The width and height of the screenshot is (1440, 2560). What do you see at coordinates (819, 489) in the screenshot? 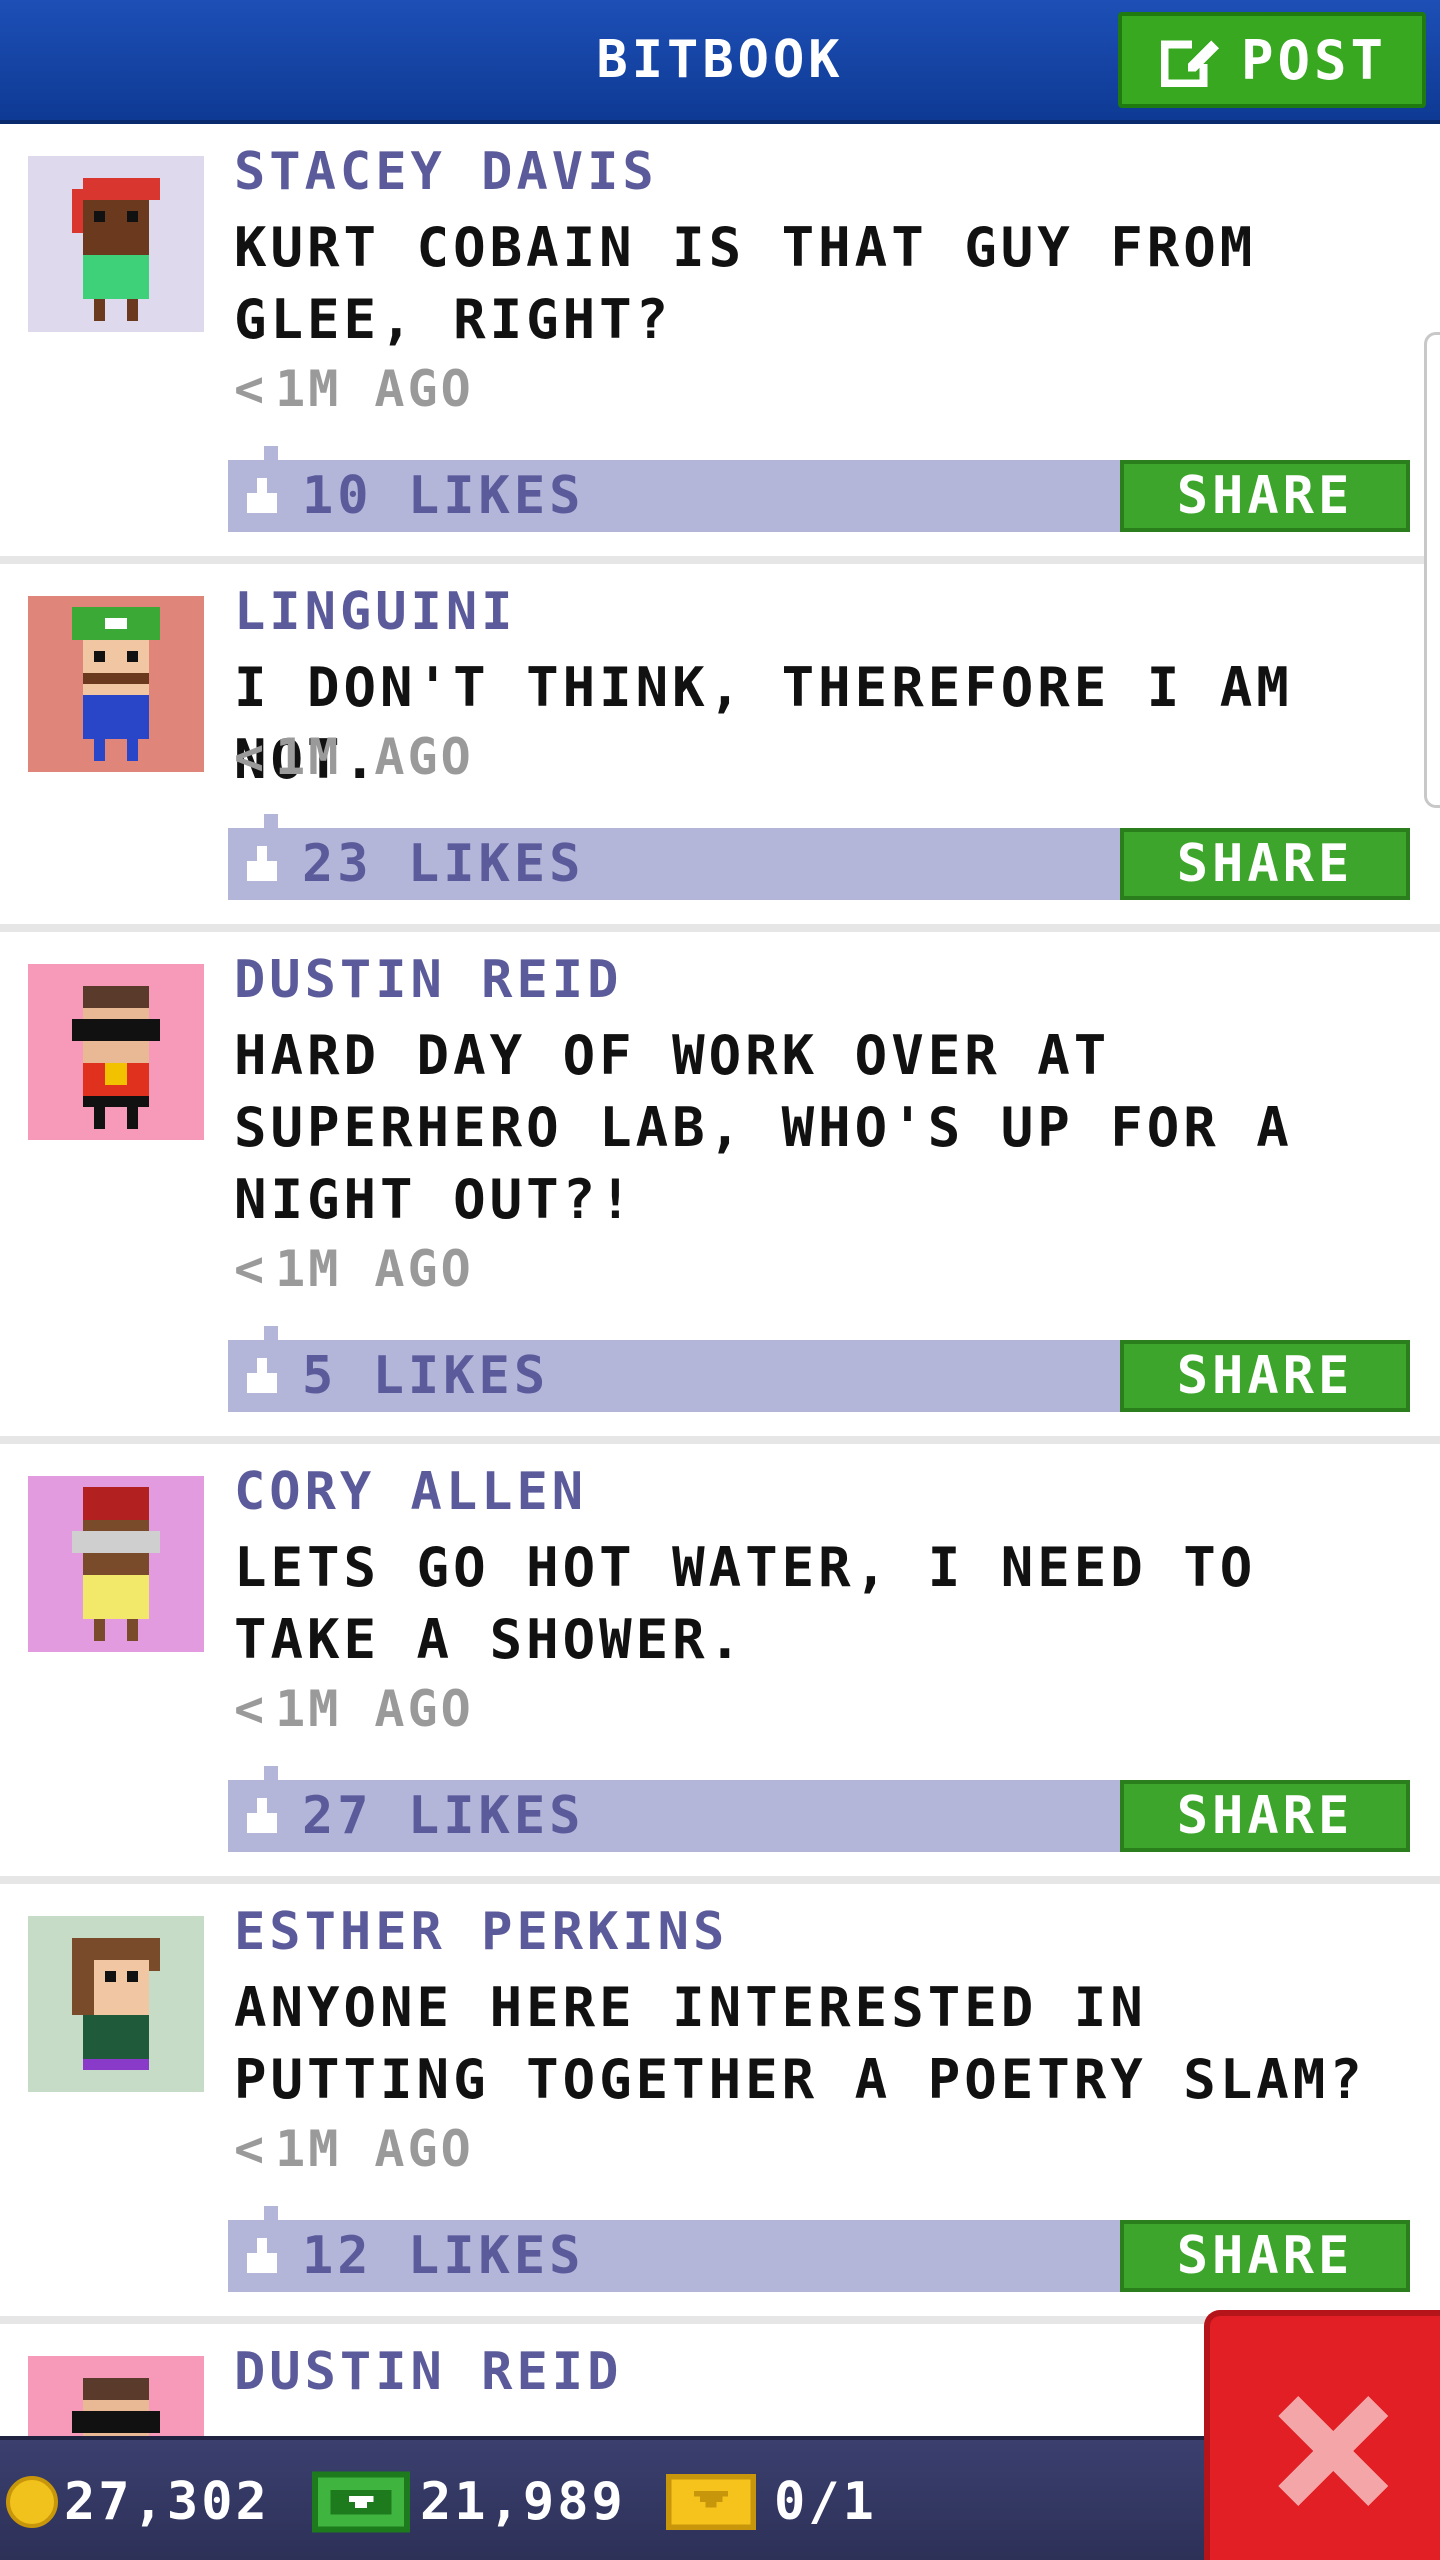
I see `like-button: 10 LIKES SHARE` at bounding box center [819, 489].